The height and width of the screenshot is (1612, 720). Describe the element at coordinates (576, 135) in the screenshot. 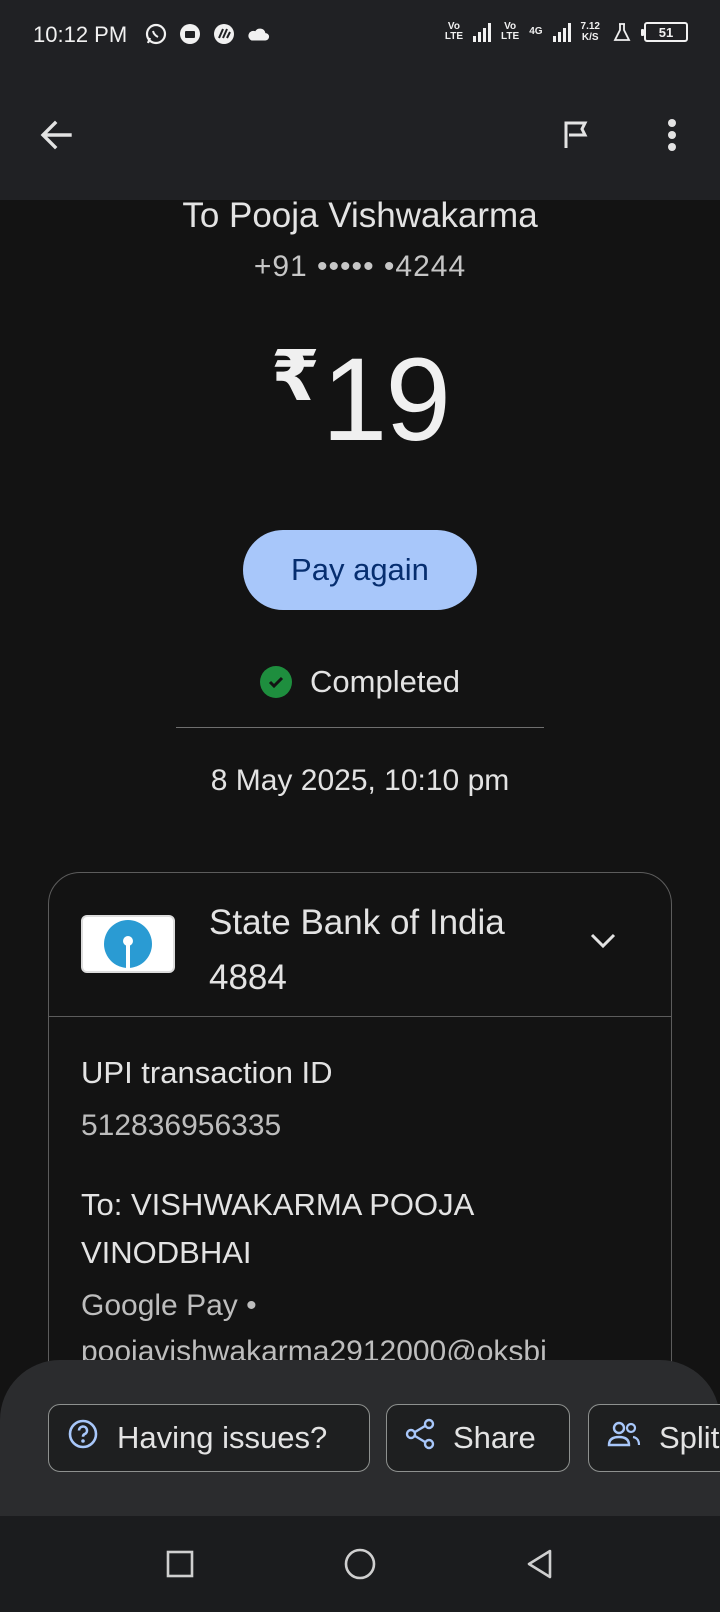

I see `flag-icon` at that location.